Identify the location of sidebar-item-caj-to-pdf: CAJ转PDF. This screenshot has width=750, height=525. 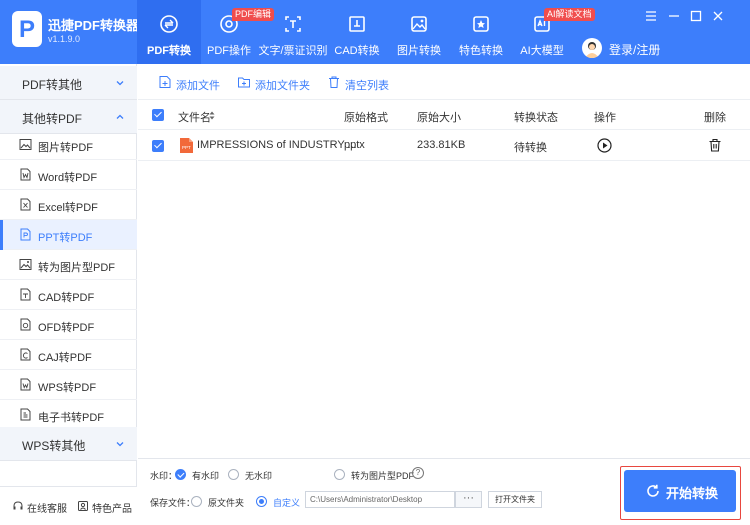
(68, 355).